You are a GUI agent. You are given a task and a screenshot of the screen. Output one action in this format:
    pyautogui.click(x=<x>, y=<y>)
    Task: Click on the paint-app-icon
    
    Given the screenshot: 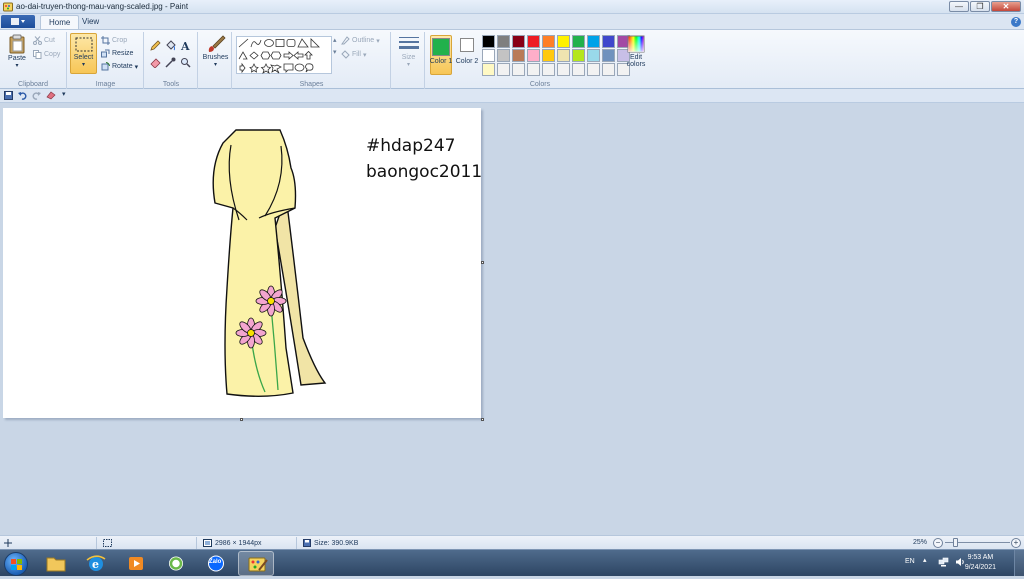 What is the action you would take?
    pyautogui.click(x=8, y=7)
    